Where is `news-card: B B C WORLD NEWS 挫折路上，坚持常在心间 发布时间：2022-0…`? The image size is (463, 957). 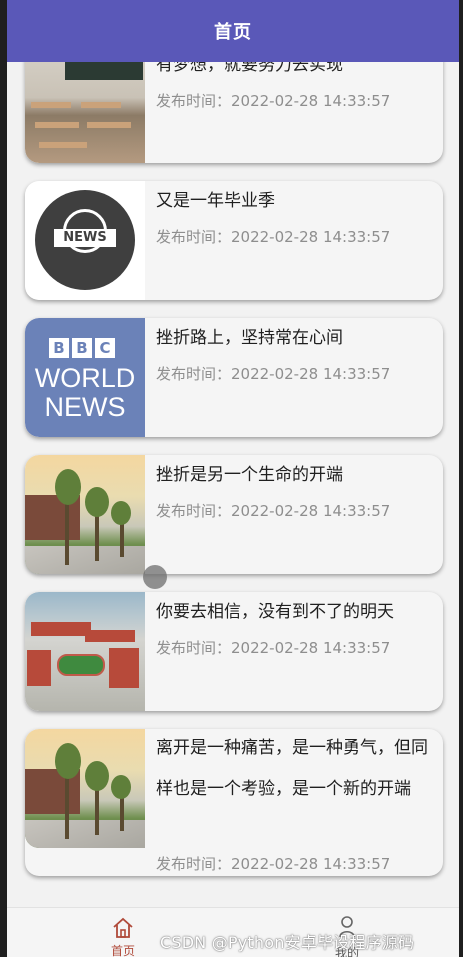 news-card: B B C WORLD NEWS 挫折路上，坚持常在心间 发布时间：2022-0… is located at coordinates (234, 377).